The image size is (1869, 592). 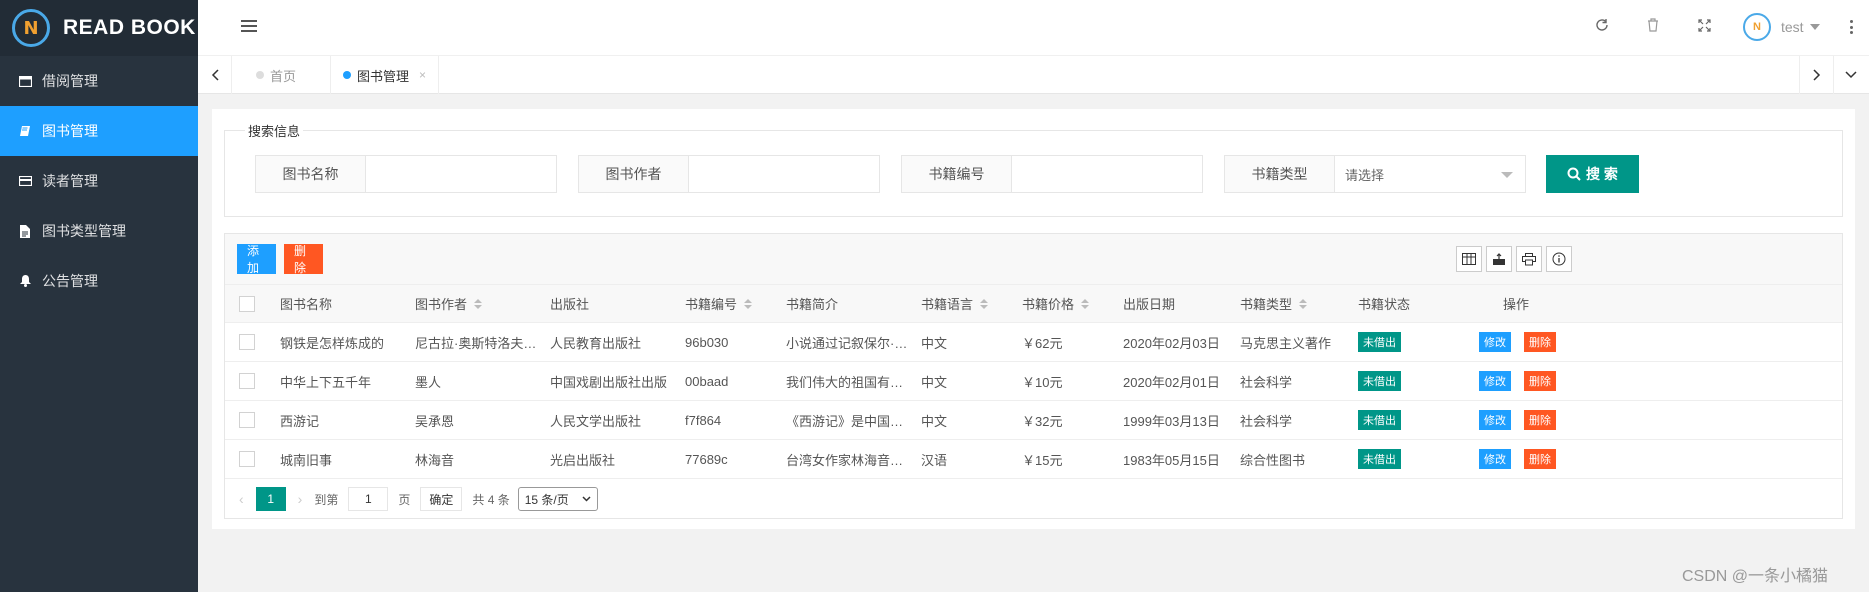 What do you see at coordinates (99, 281) in the screenshot?
I see `sidebar-item-notices: 公告管理` at bounding box center [99, 281].